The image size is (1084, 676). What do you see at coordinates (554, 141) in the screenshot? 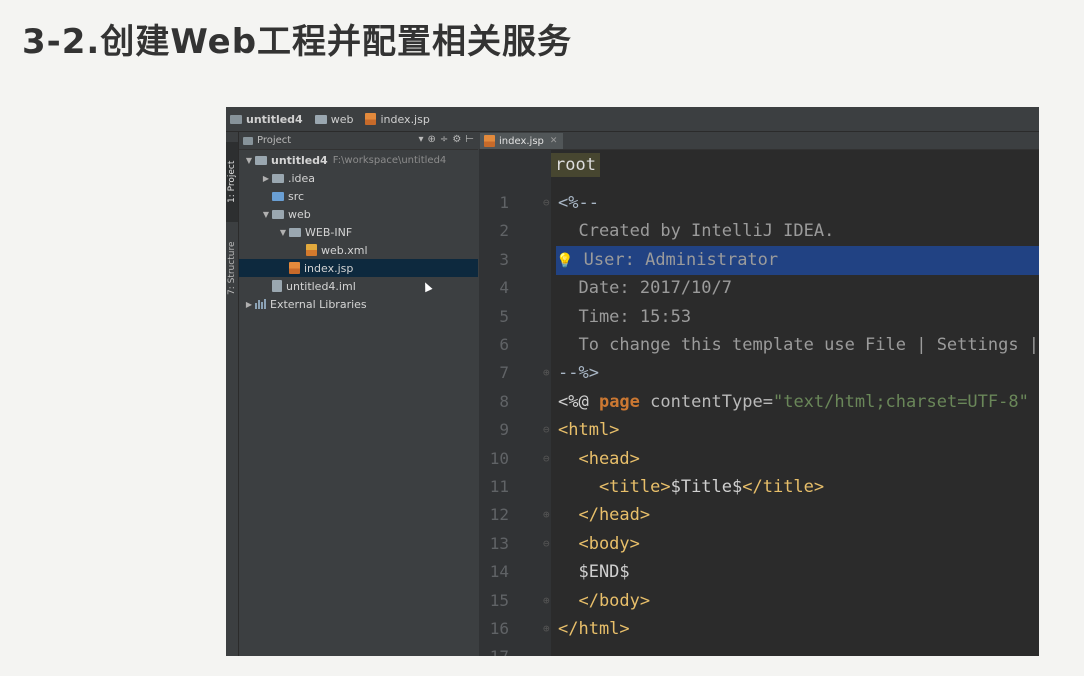
I see `close-icon: ✕` at bounding box center [554, 141].